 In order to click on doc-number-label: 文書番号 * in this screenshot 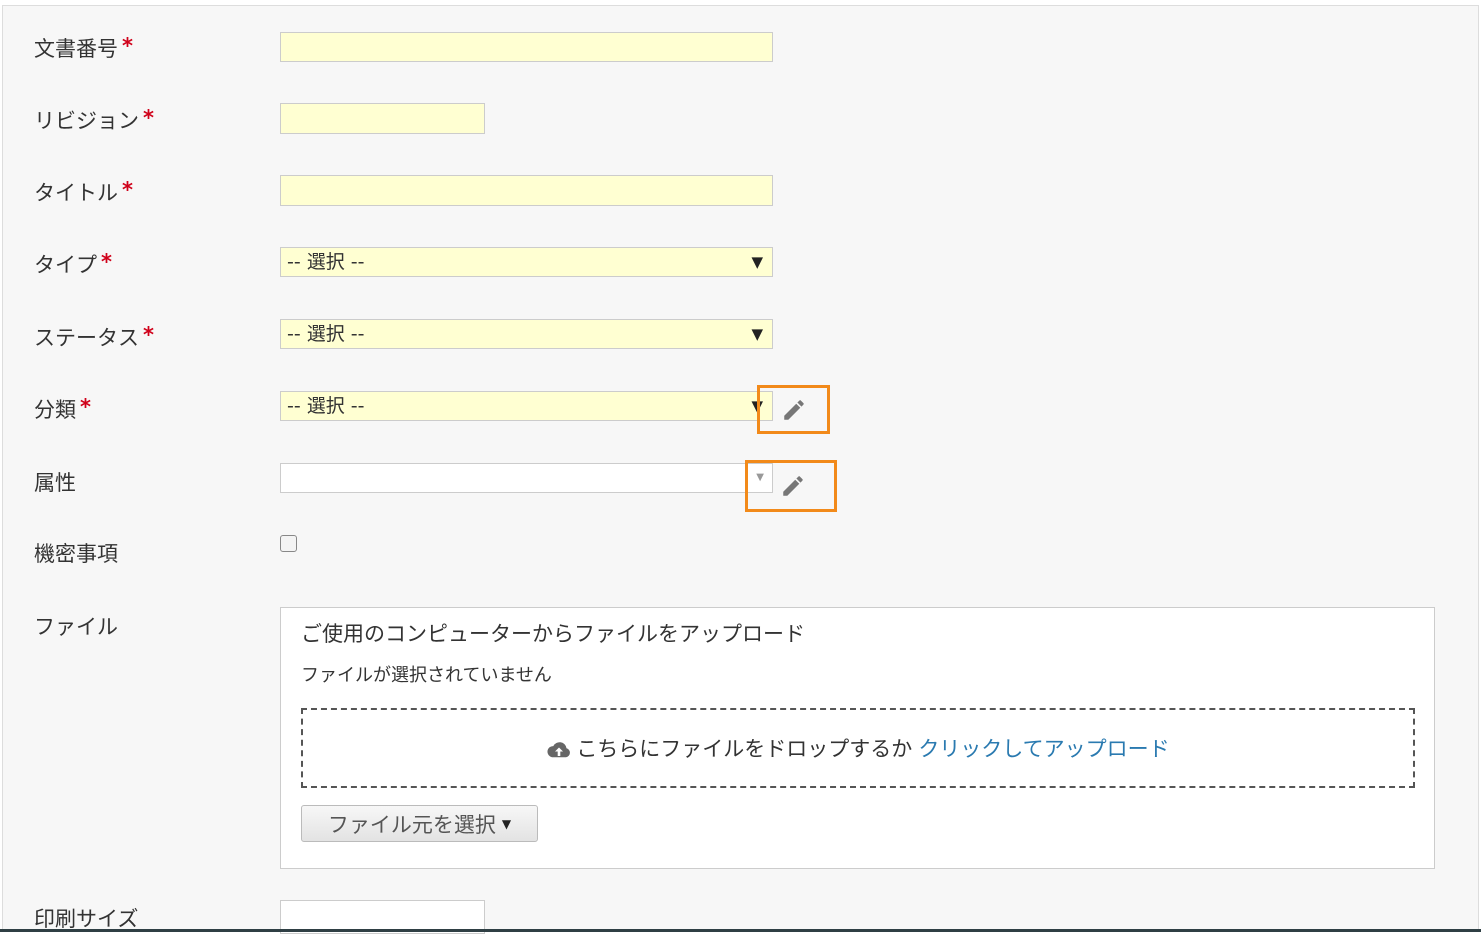, I will do `click(83, 48)`.